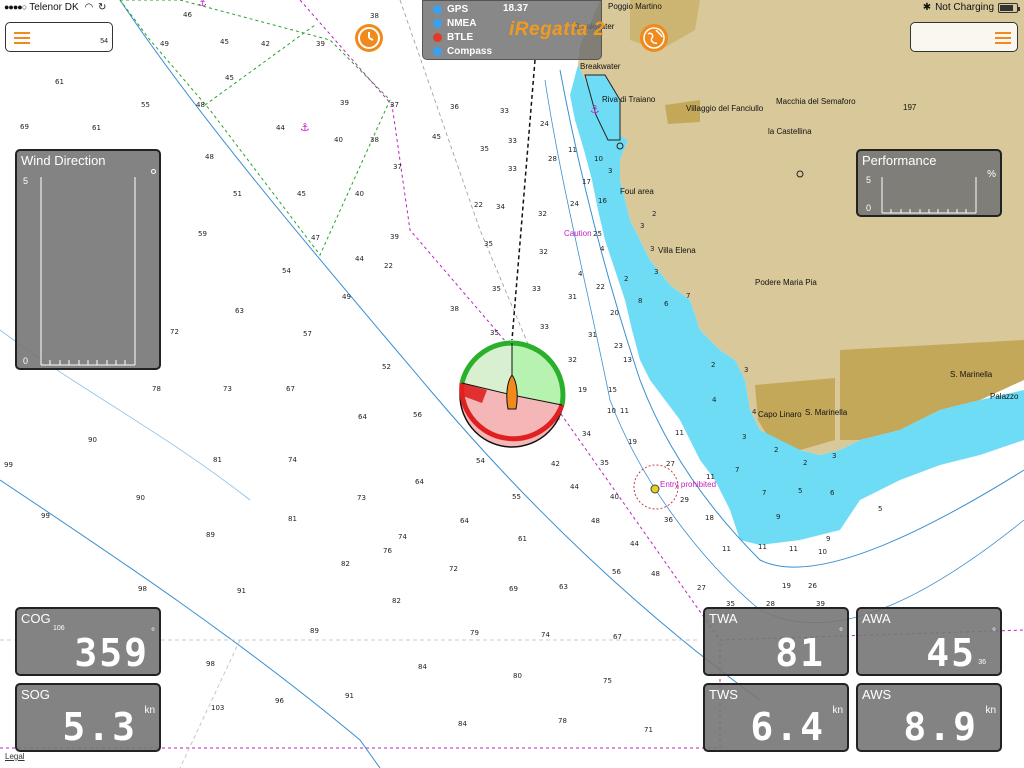 This screenshot has width=1024, height=768. Describe the element at coordinates (640, 301) in the screenshot. I see `sounding: 8` at that location.